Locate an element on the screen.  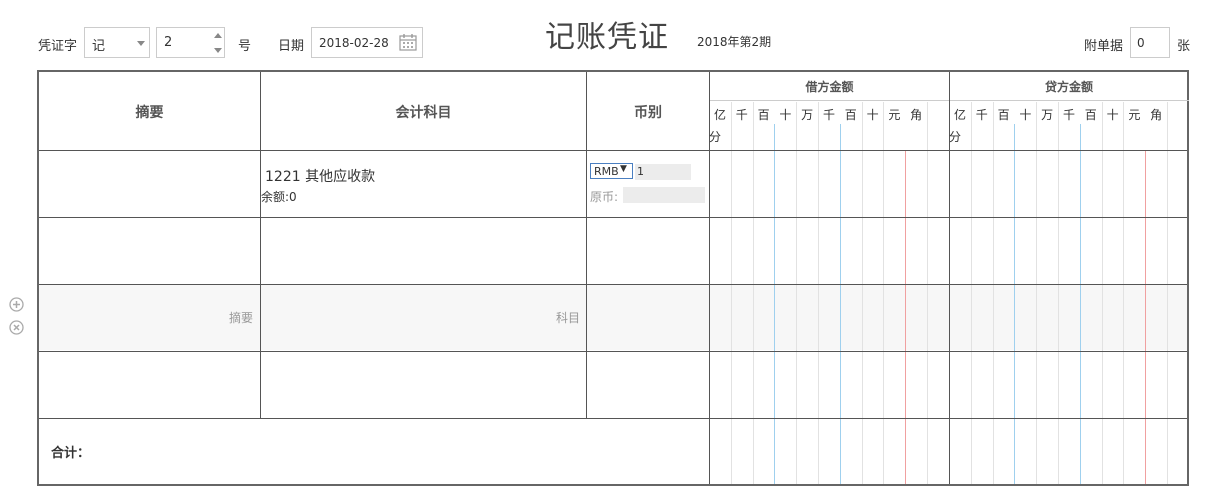
header-summary: 摘要 is located at coordinates (149, 113).